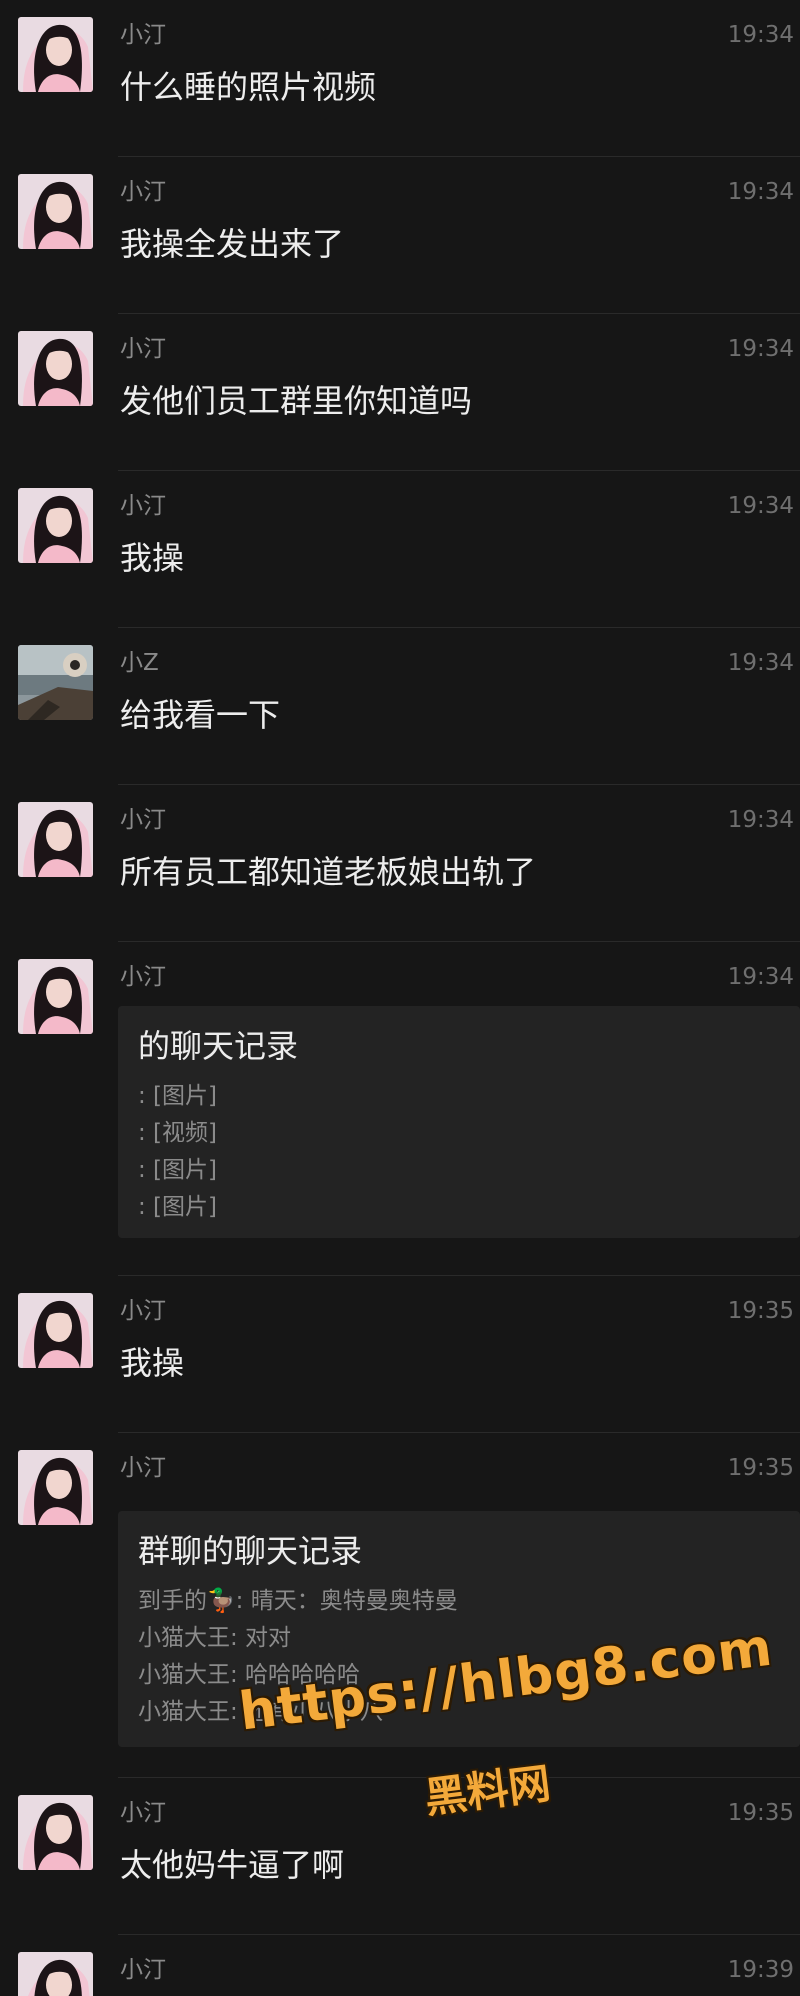 This screenshot has width=800, height=1996. What do you see at coordinates (400, 549) in the screenshot?
I see `message-item: 小汀 19:34 我操` at bounding box center [400, 549].